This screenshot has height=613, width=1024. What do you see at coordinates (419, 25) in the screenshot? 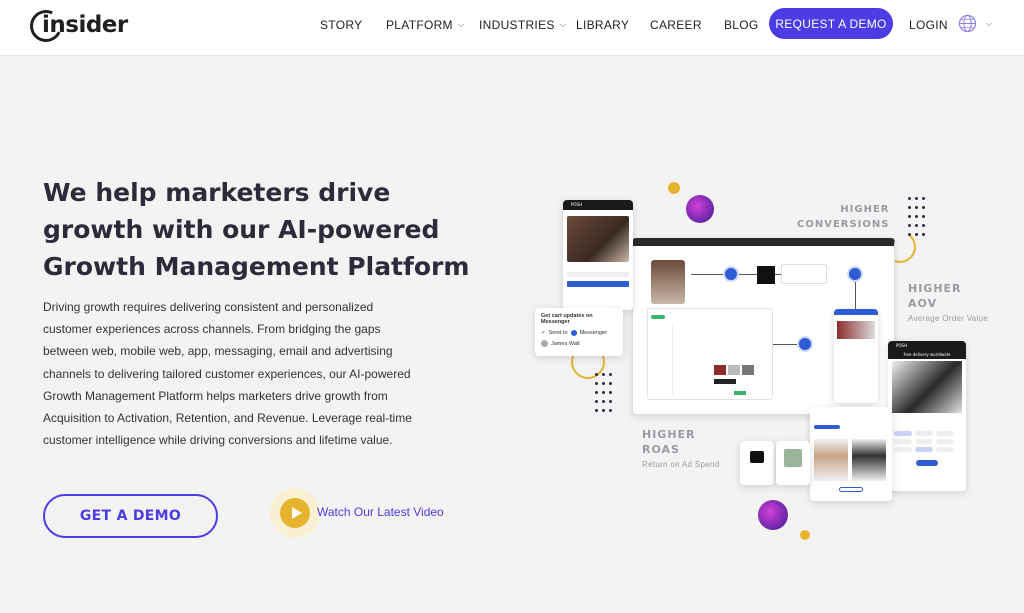
I see `nav-label: PLATFORM` at bounding box center [419, 25].